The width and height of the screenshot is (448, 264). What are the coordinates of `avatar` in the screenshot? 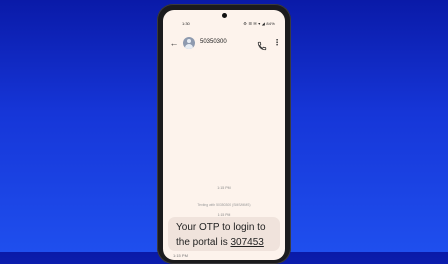 It's located at (189, 43).